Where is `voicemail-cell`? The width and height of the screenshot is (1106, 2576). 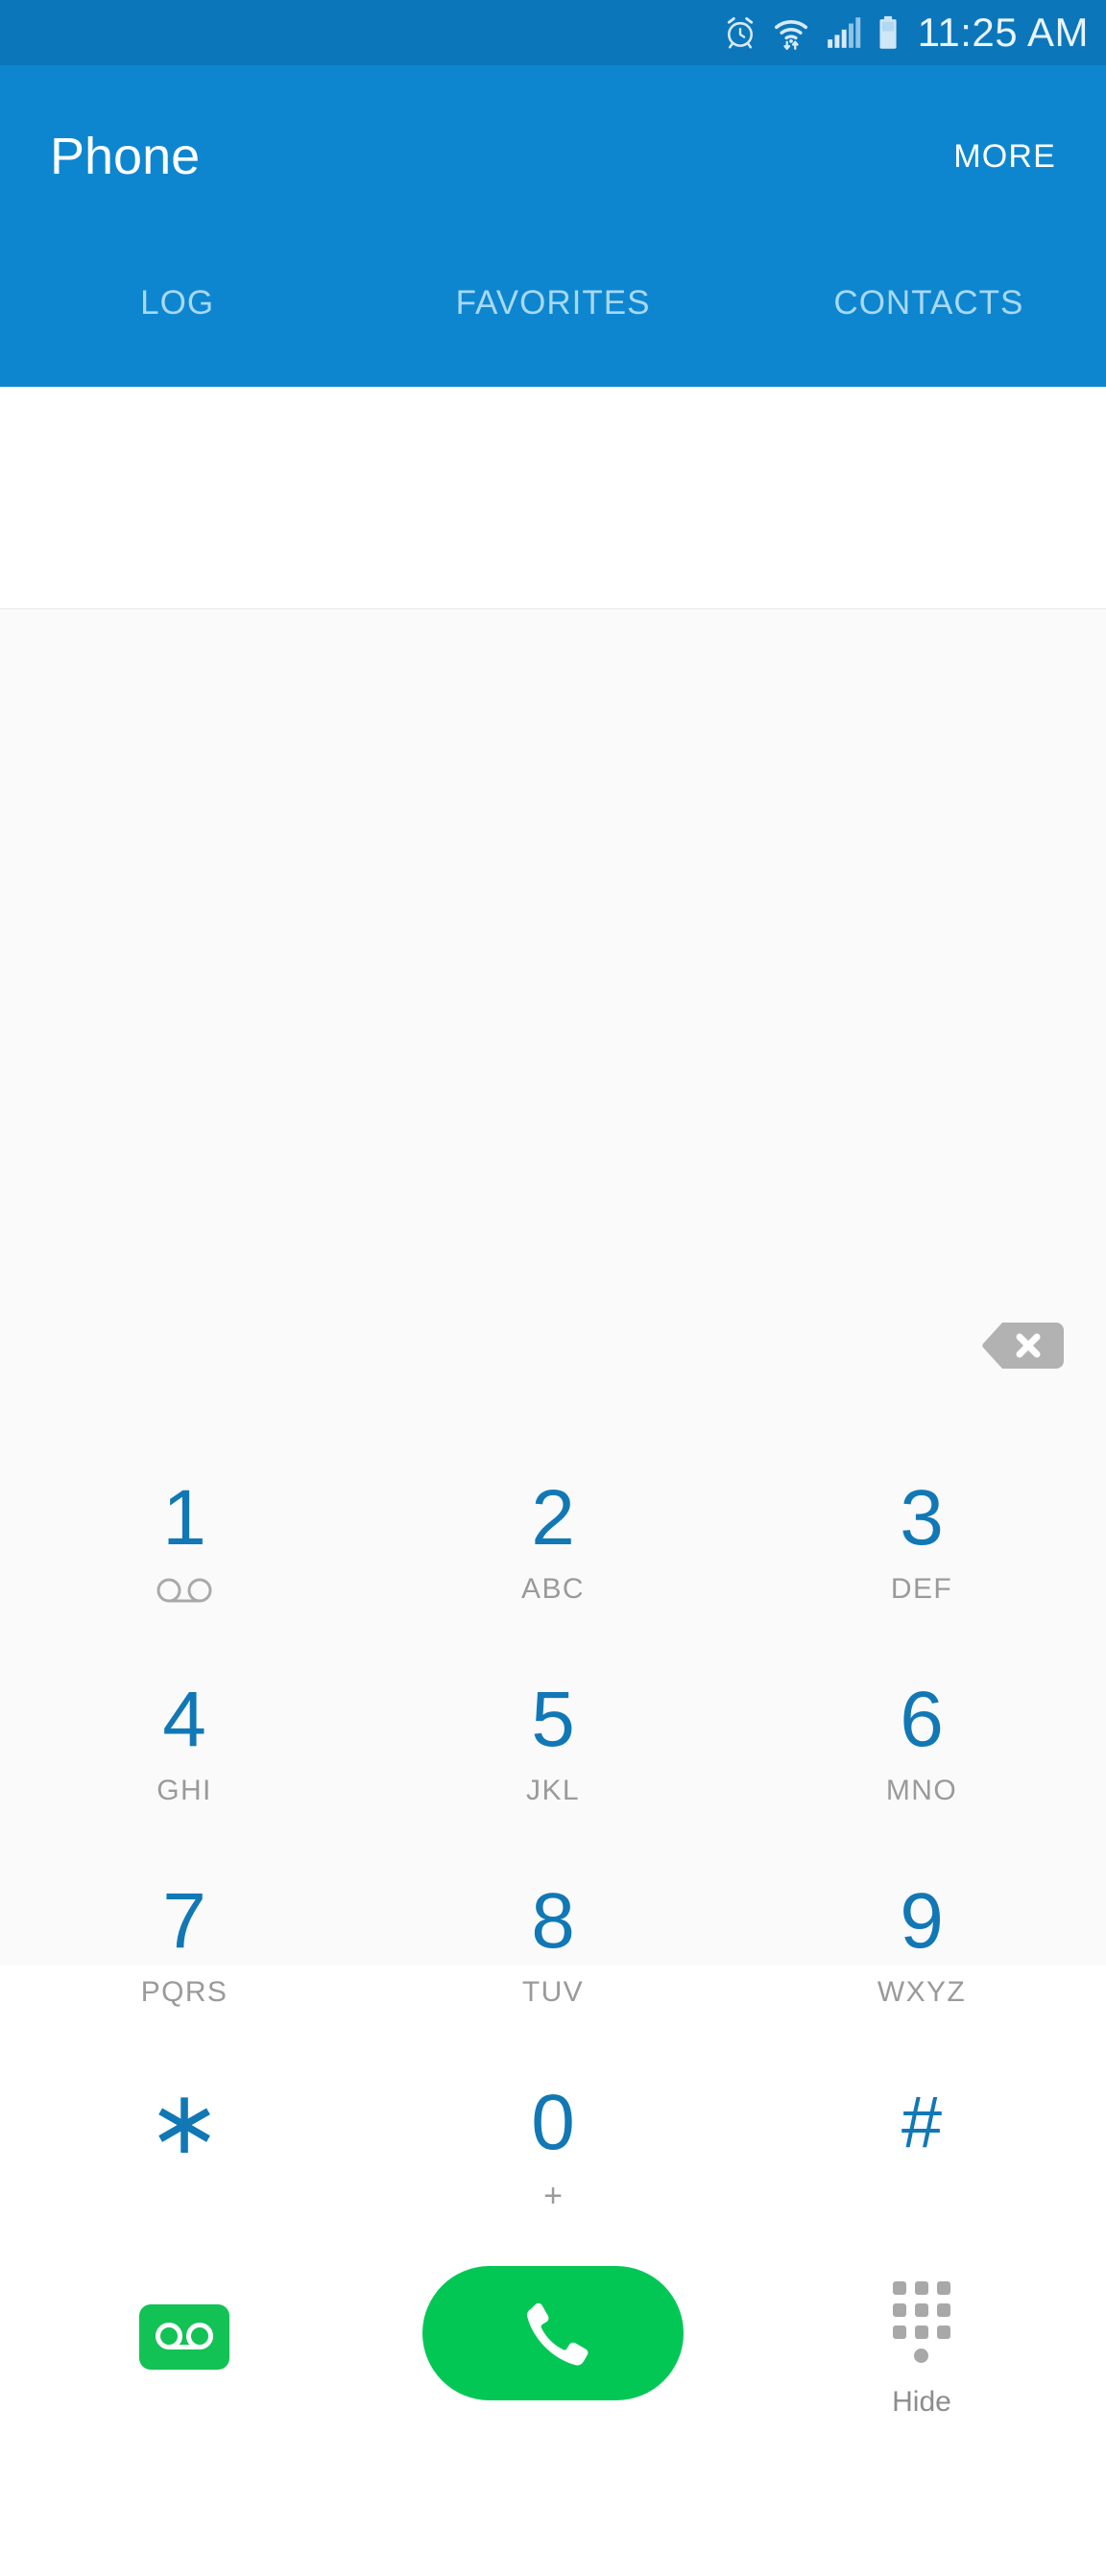
voicemail-cell is located at coordinates (185, 2308).